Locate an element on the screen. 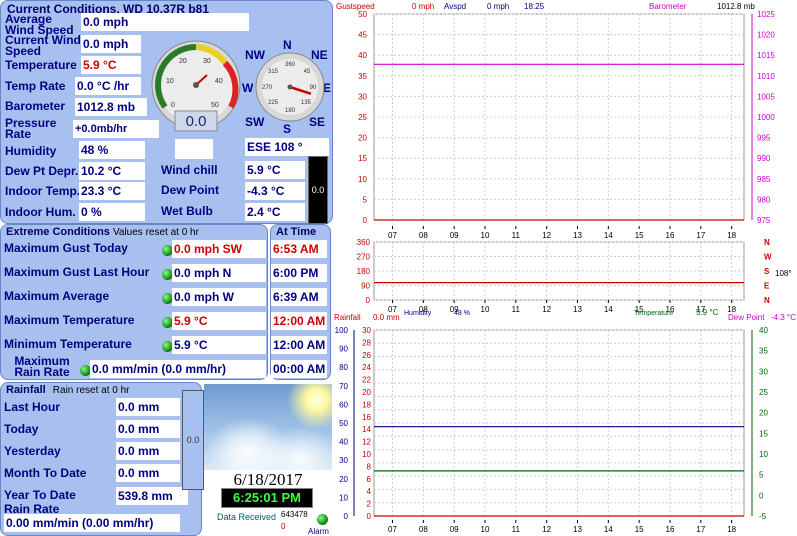  indoor-temp-value: 23.3 °C is located at coordinates (112, 191).